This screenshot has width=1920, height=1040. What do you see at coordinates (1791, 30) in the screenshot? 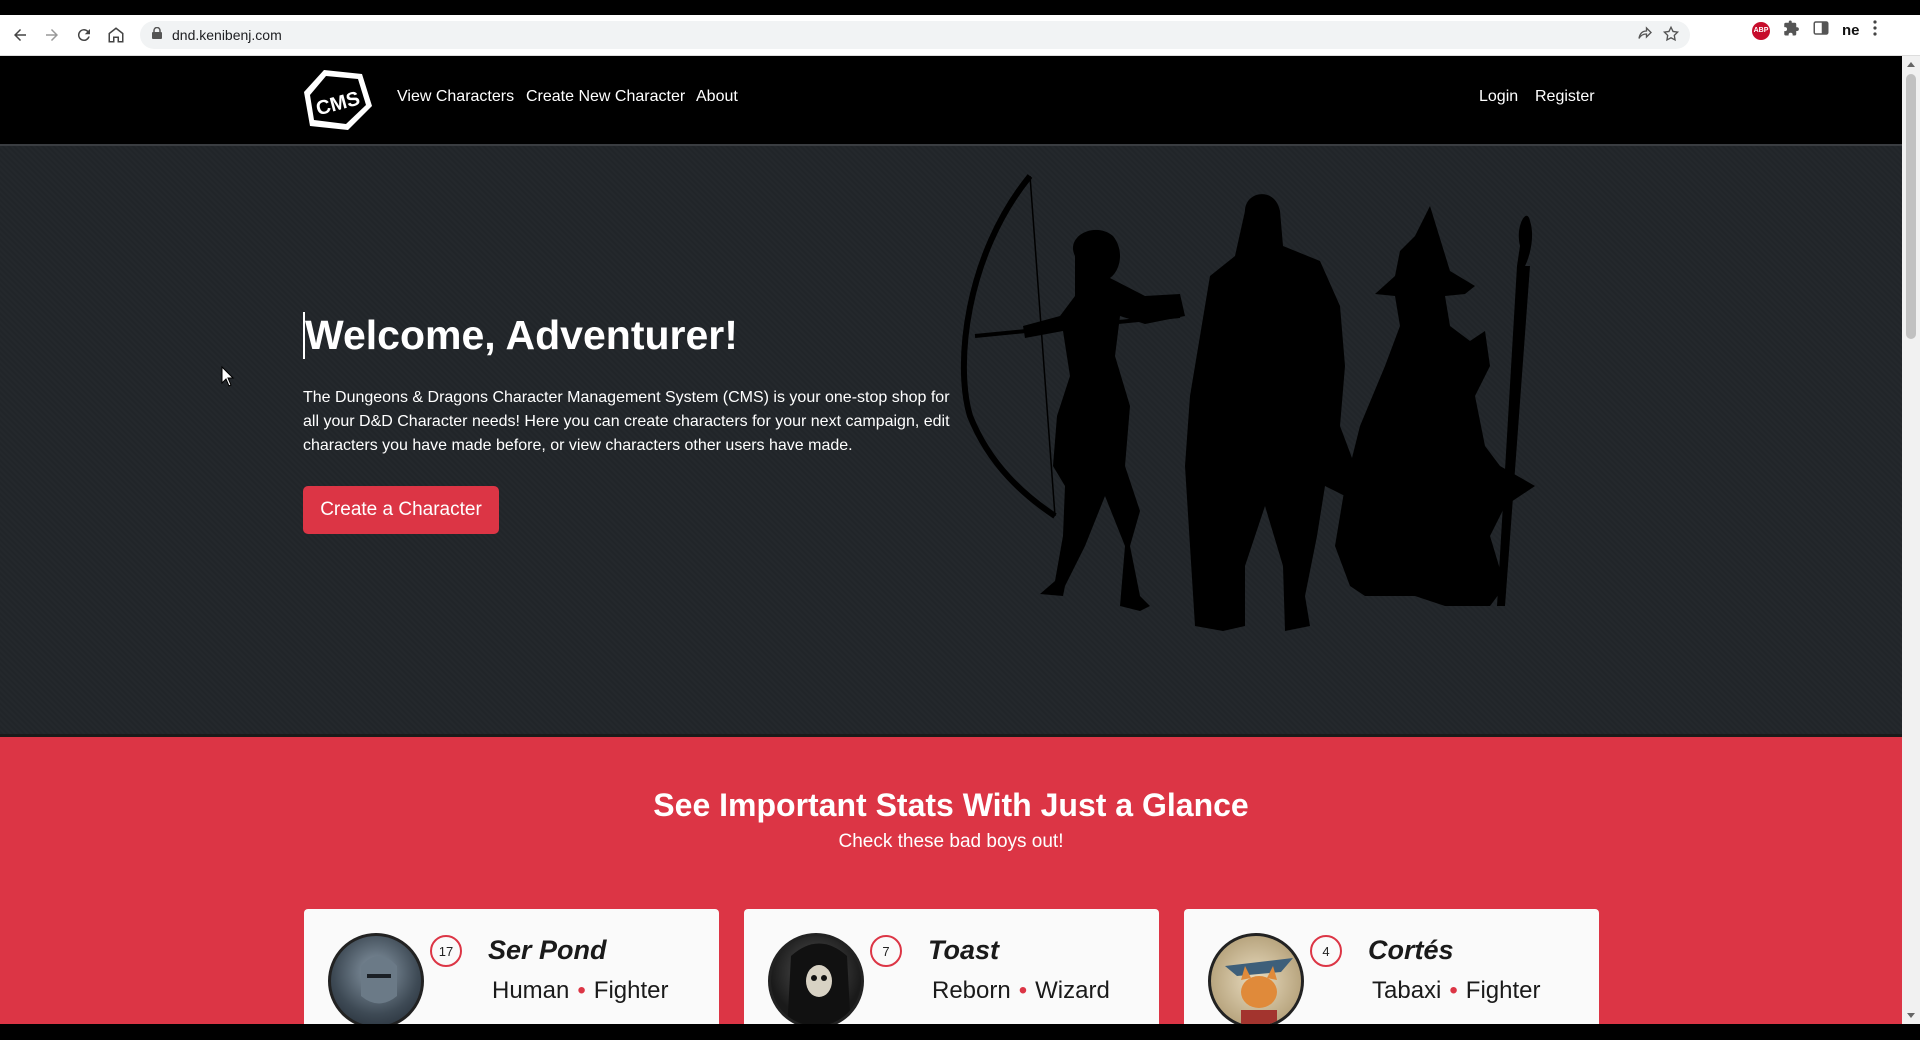
I see `extensions-puzzle-icon` at bounding box center [1791, 30].